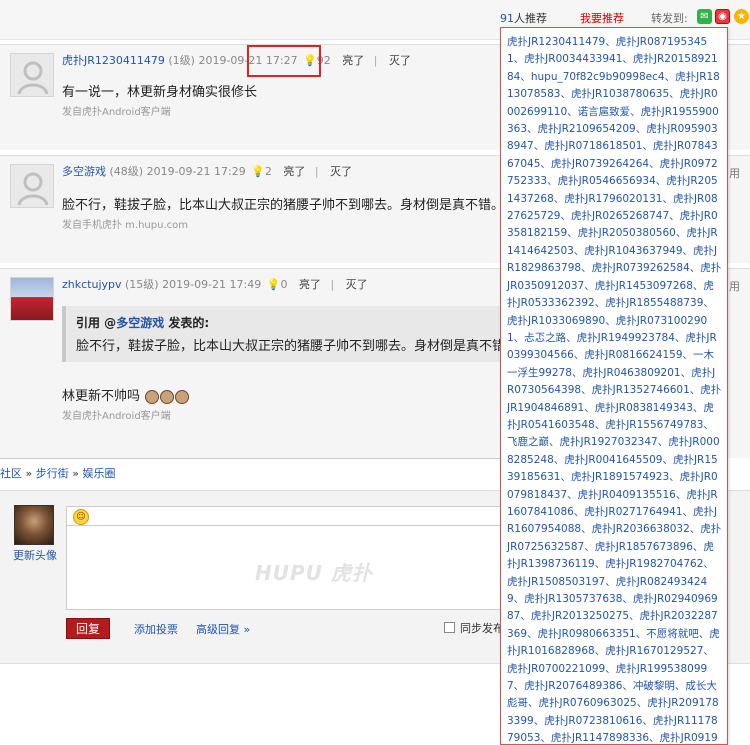 The width and height of the screenshot is (750, 745). I want to click on user-level: (15级), so click(142, 284).